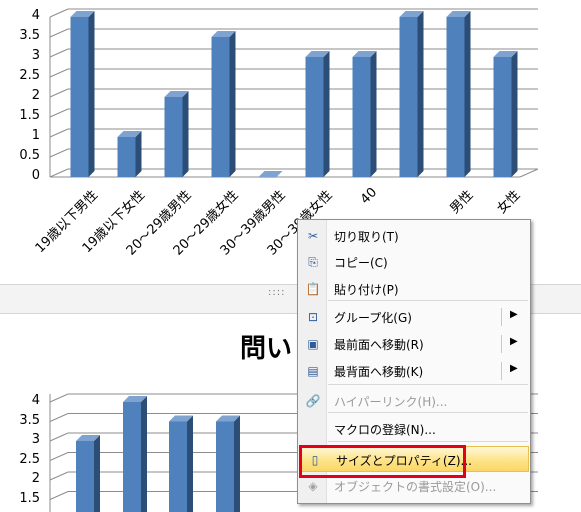 The image size is (581, 512). What do you see at coordinates (313, 236) in the screenshot?
I see `scissors-icon: ✂` at bounding box center [313, 236].